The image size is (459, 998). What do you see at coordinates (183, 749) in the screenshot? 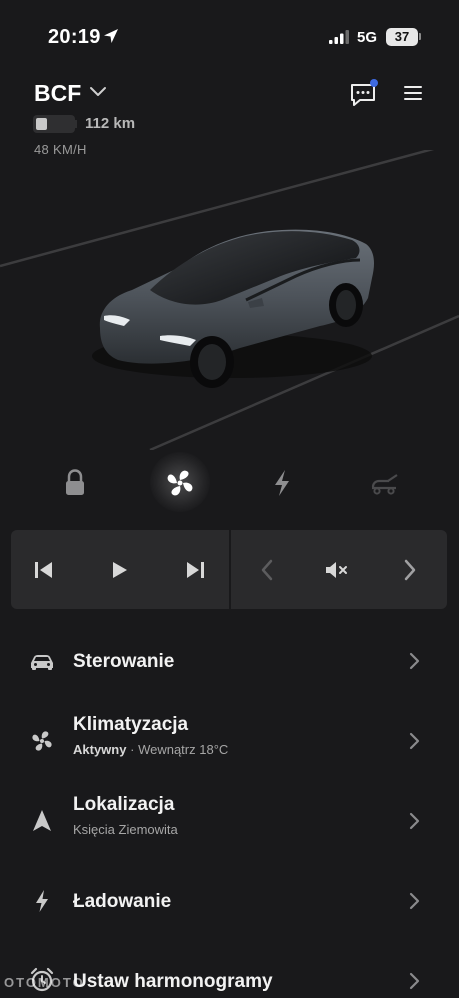
I see `climate-detail: Wewnątrz 18°C` at bounding box center [183, 749].